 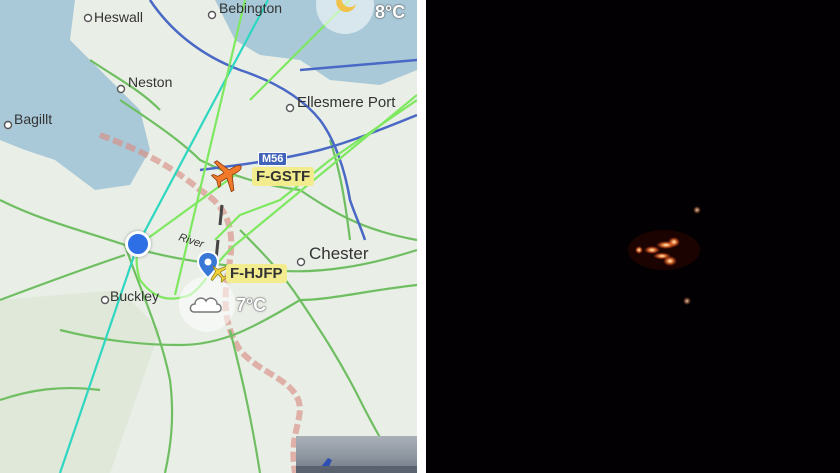 I want to click on flight-label-f-gstf: F-GSTF, so click(x=283, y=176).